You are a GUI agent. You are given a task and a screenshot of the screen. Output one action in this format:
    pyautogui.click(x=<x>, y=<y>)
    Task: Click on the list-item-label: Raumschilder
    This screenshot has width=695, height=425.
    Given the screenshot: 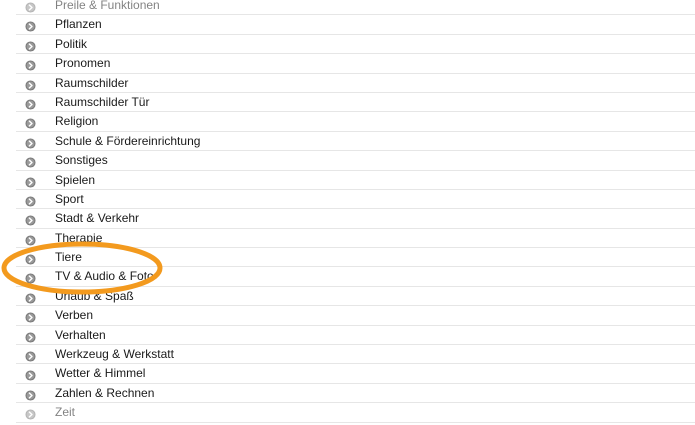 What is the action you would take?
    pyautogui.click(x=92, y=82)
    